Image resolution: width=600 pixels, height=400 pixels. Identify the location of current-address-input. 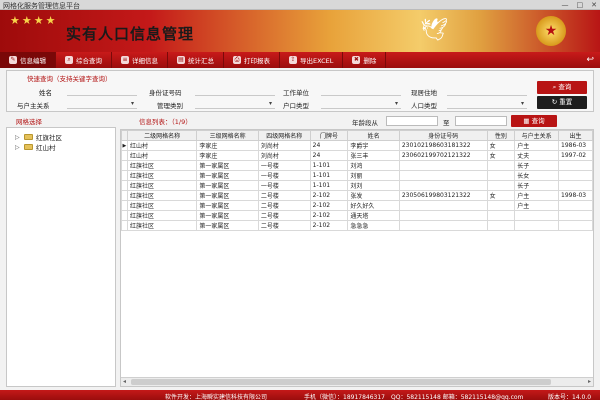
(487, 91).